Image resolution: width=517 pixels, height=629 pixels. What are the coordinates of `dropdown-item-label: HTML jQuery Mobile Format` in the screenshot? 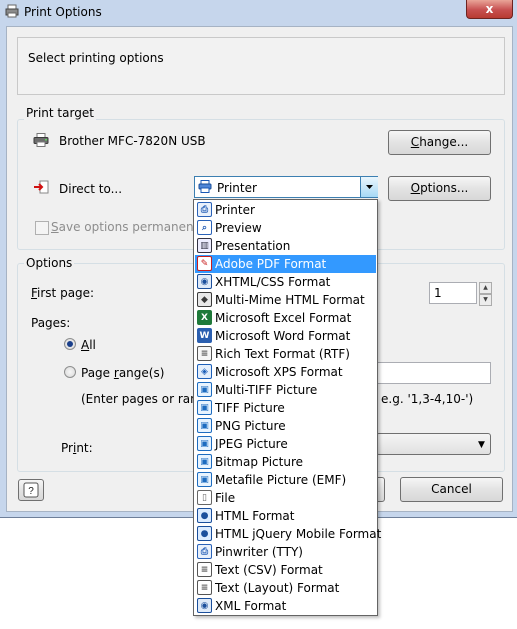 It's located at (298, 534).